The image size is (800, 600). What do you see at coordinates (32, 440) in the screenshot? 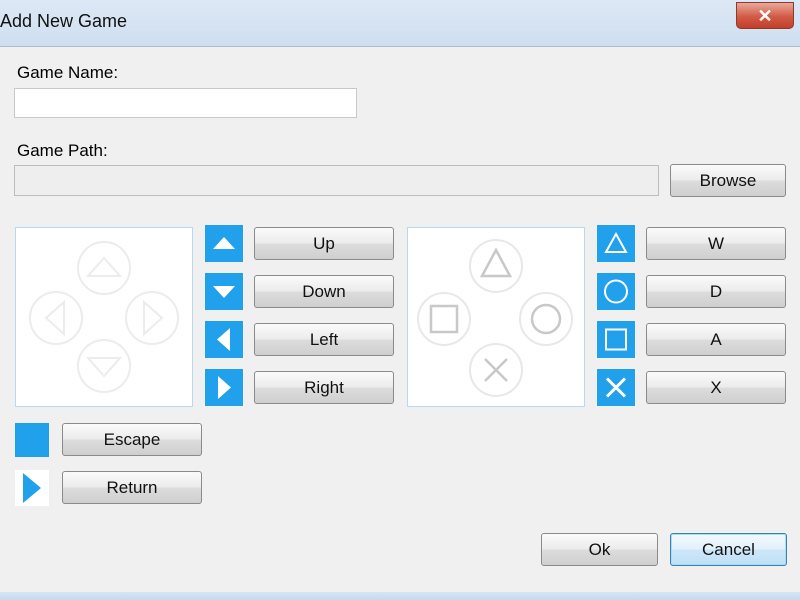
I see `square-block-icon` at bounding box center [32, 440].